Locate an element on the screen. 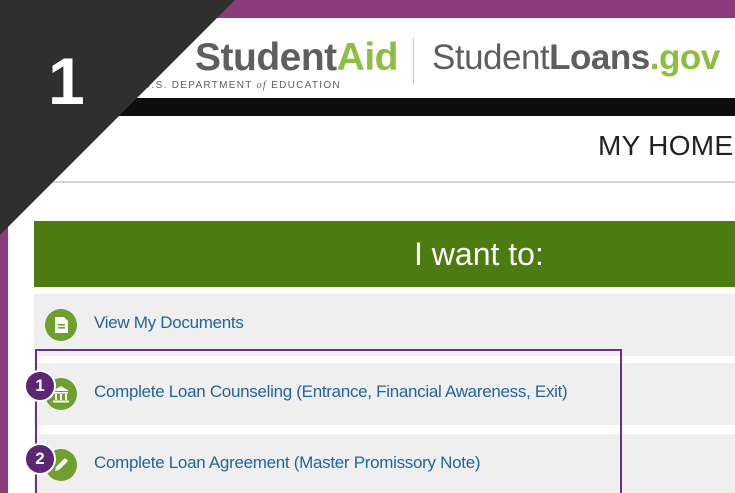 The image size is (735, 493). corner-step-number: 1 is located at coordinates (66, 81).